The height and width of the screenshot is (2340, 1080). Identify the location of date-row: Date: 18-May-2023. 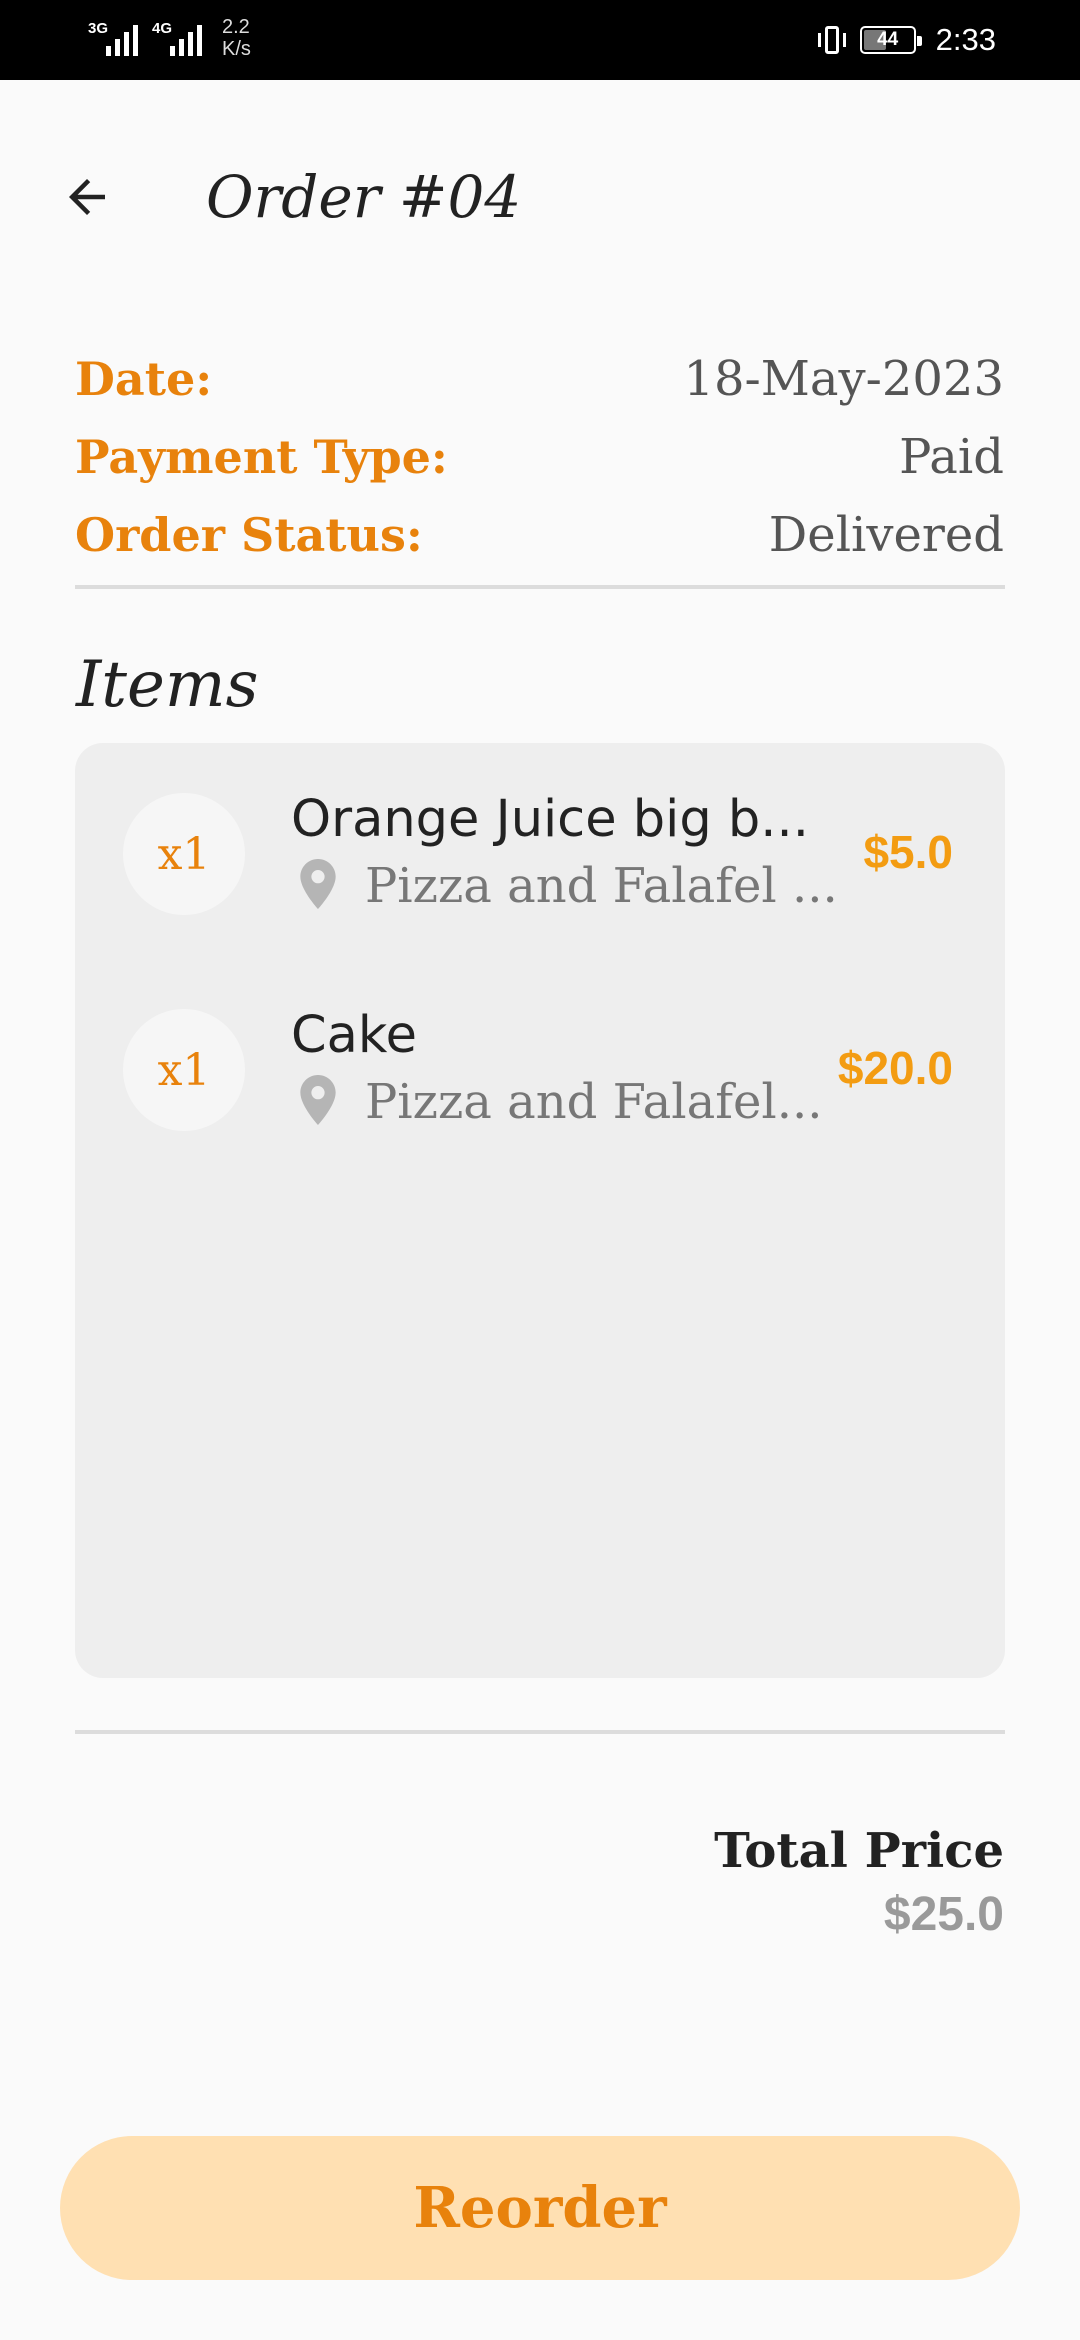
(539, 379).